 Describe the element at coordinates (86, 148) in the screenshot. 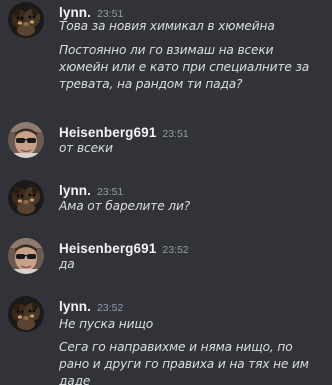

I see `message-text: от всеки` at that location.